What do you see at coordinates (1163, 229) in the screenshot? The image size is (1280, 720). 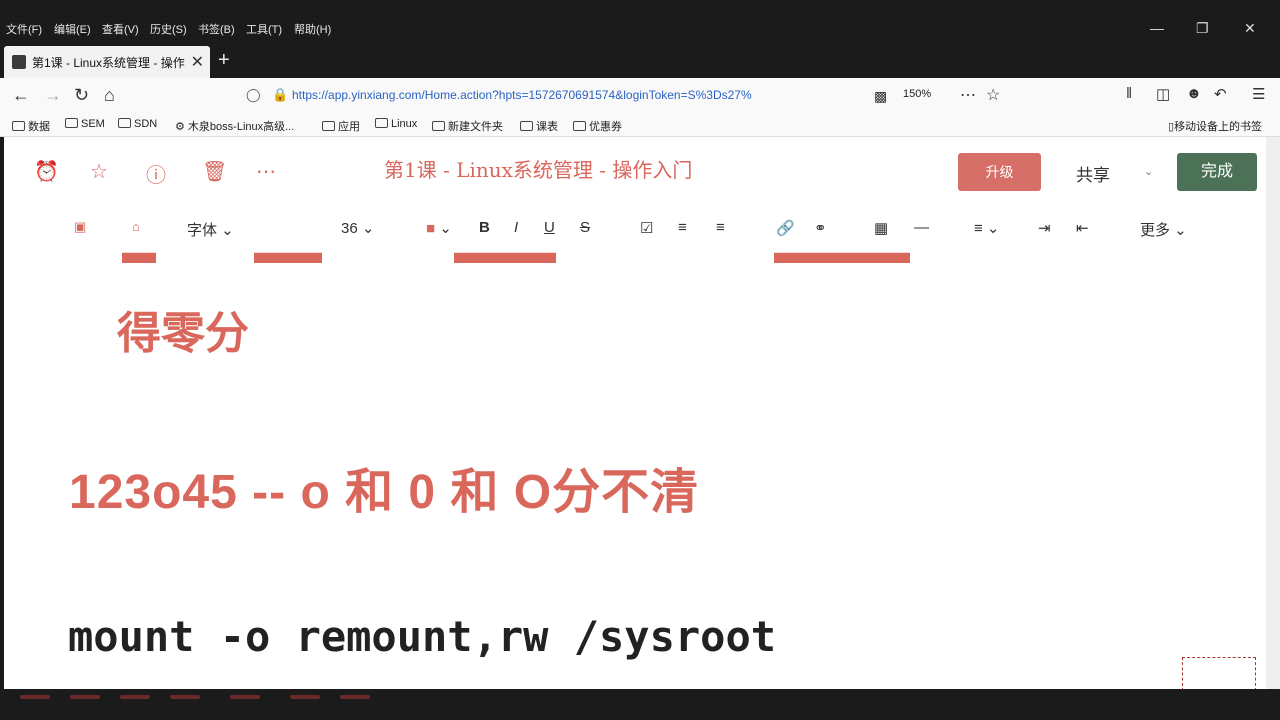 I see `more-tools-select: 更多 ⌄` at bounding box center [1163, 229].